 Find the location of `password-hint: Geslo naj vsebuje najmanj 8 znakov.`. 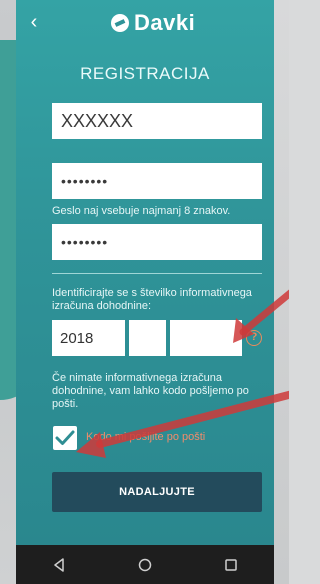

password-hint: Geslo naj vsebuje najmanj 8 znakov. is located at coordinates (141, 211).